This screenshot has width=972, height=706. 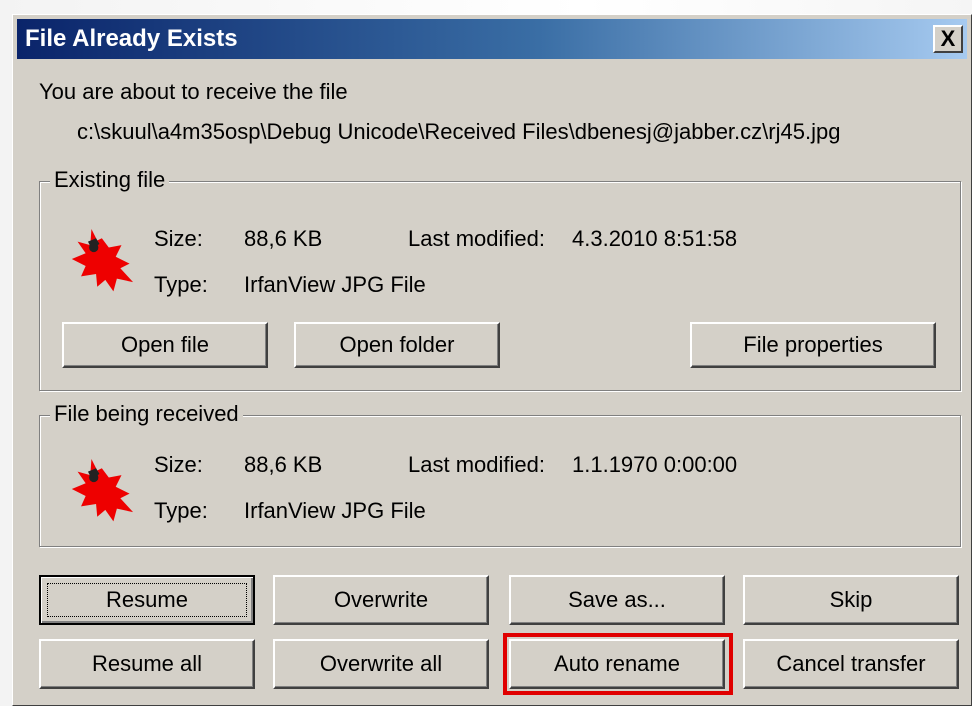 What do you see at coordinates (178, 238) in the screenshot?
I see `existing-size-label: Size:` at bounding box center [178, 238].